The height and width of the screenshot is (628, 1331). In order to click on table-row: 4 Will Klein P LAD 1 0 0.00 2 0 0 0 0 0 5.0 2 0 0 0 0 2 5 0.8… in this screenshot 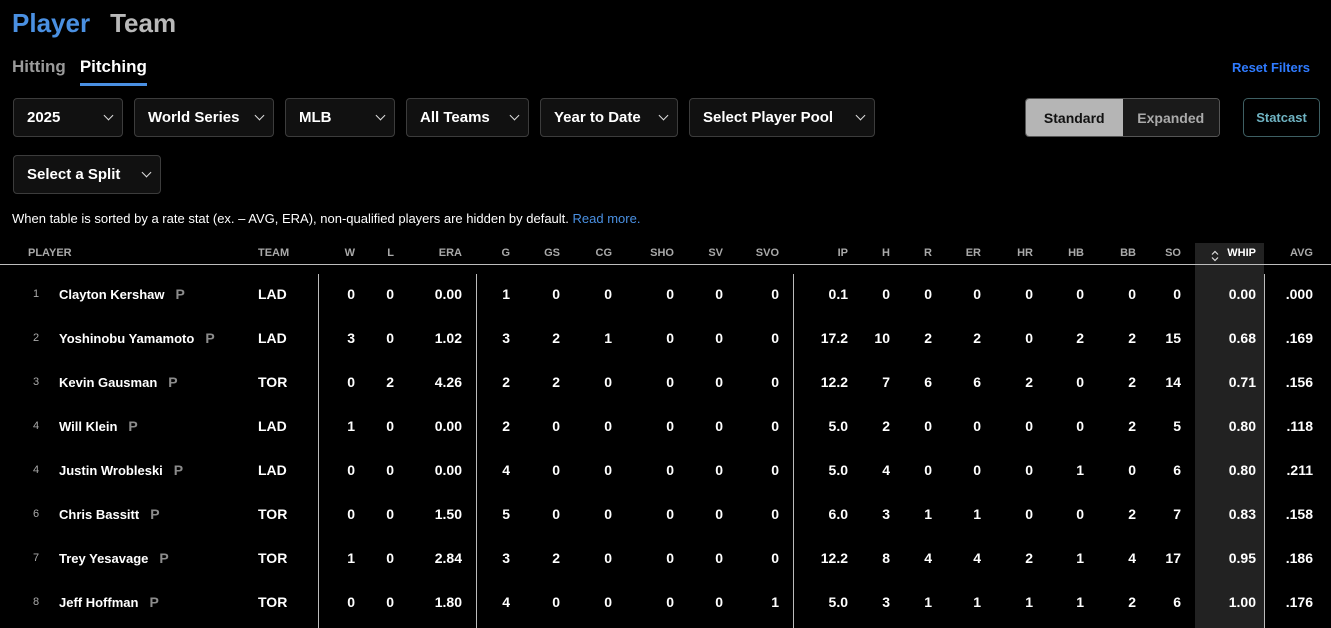, I will do `click(665, 426)`.